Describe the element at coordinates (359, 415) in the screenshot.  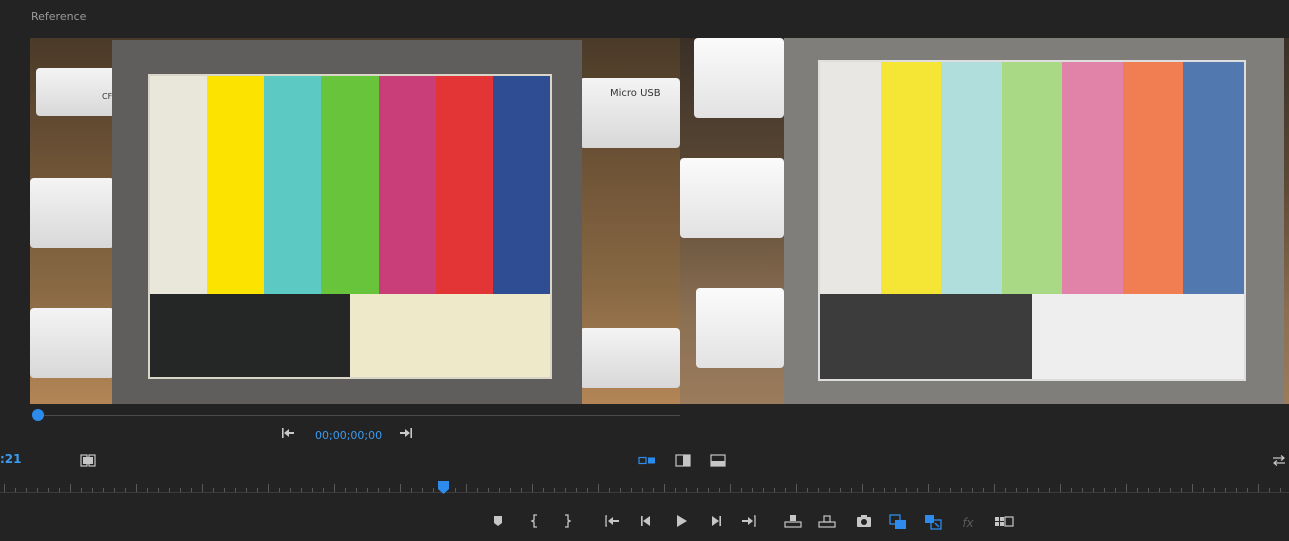
I see `reference-scrub-track` at that location.